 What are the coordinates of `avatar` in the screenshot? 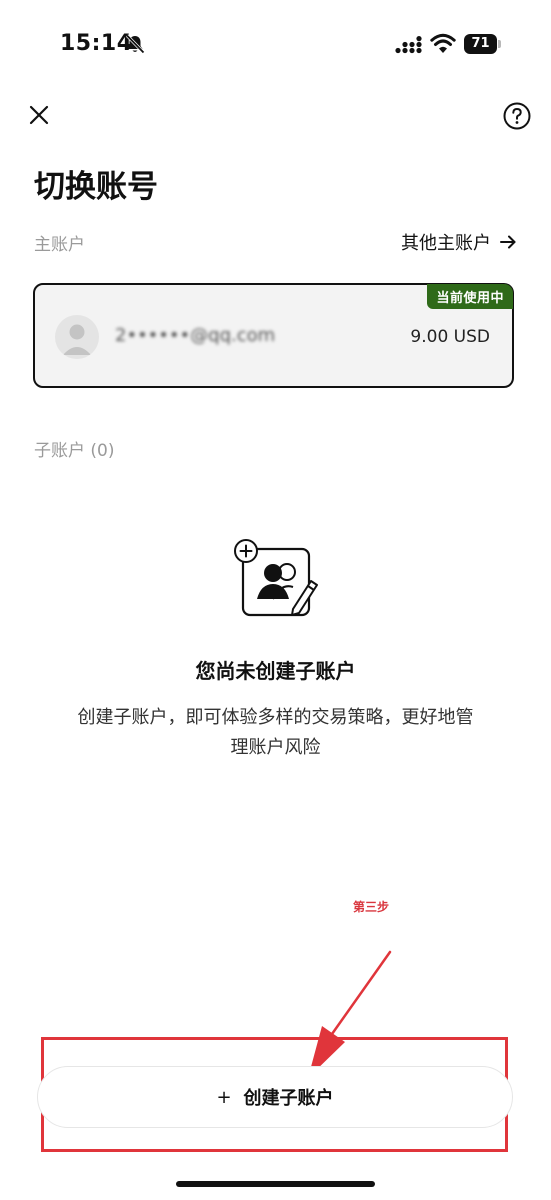 It's located at (77, 337).